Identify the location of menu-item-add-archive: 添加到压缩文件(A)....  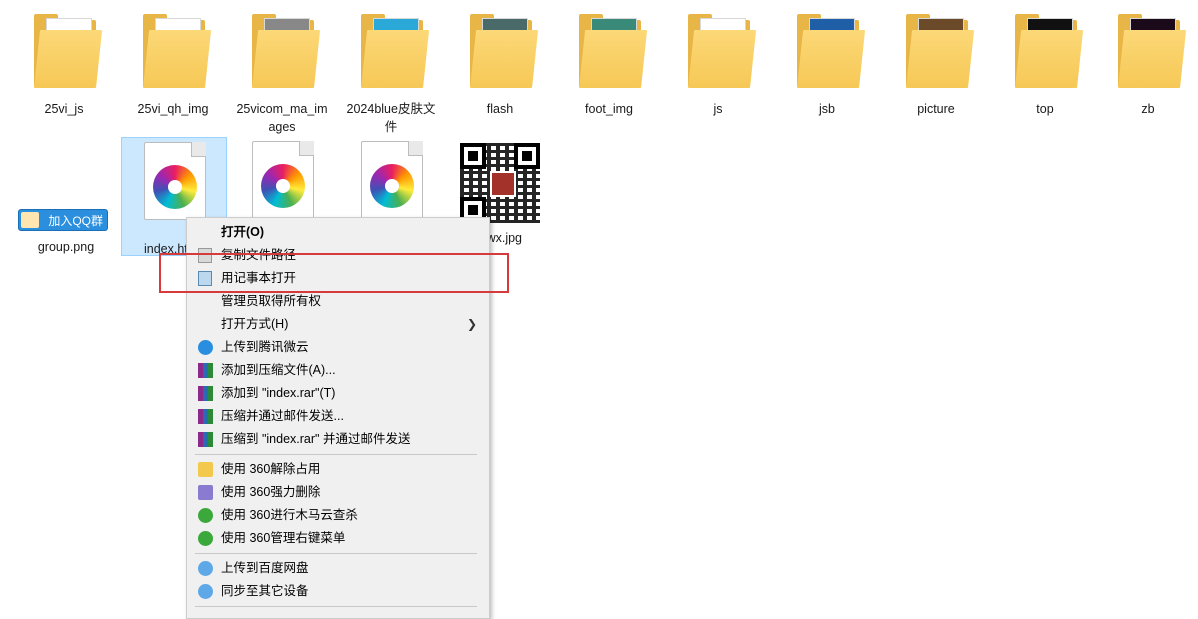
(337, 370).